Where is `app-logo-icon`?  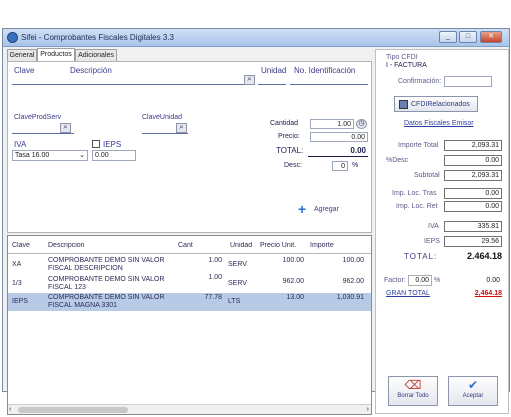
app-logo-icon is located at coordinates (12, 37).